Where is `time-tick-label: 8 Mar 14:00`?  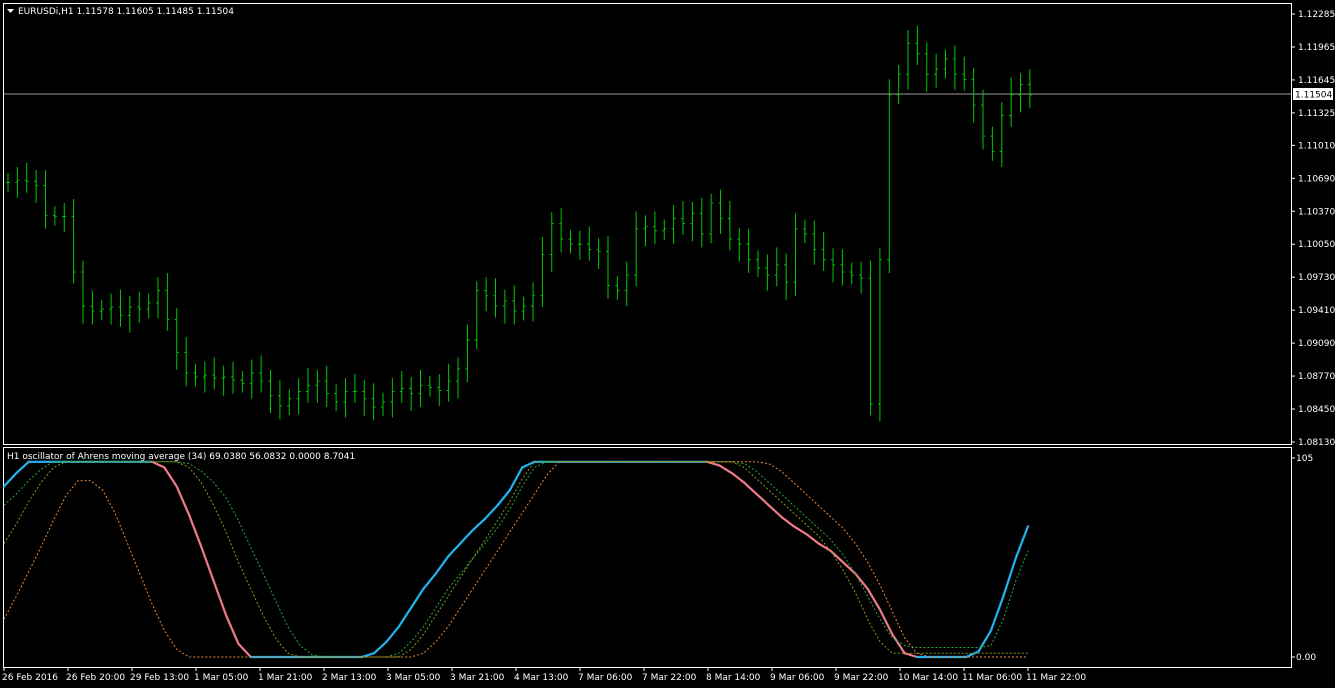
time-tick-label: 8 Mar 14:00 is located at coordinates (733, 678).